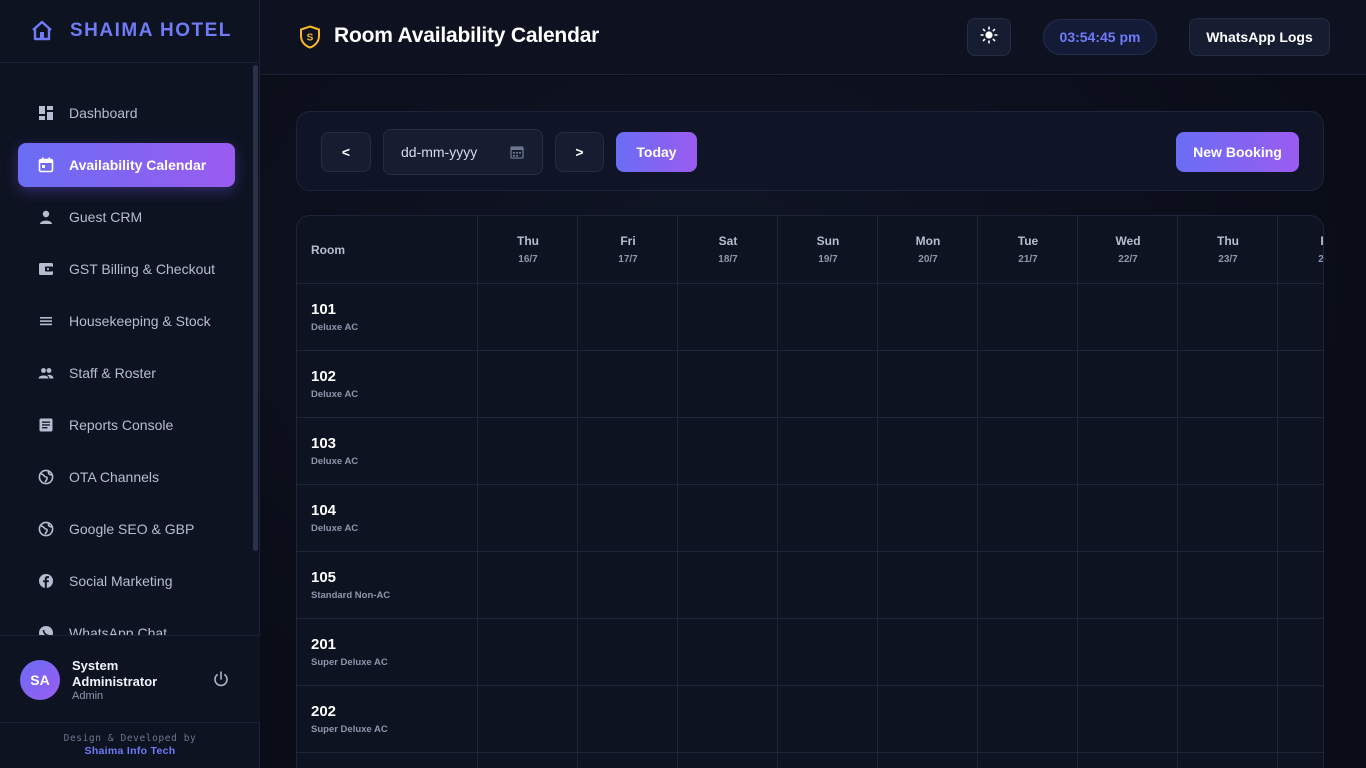  What do you see at coordinates (628, 259) in the screenshot?
I see `day-date: 17/7` at bounding box center [628, 259].